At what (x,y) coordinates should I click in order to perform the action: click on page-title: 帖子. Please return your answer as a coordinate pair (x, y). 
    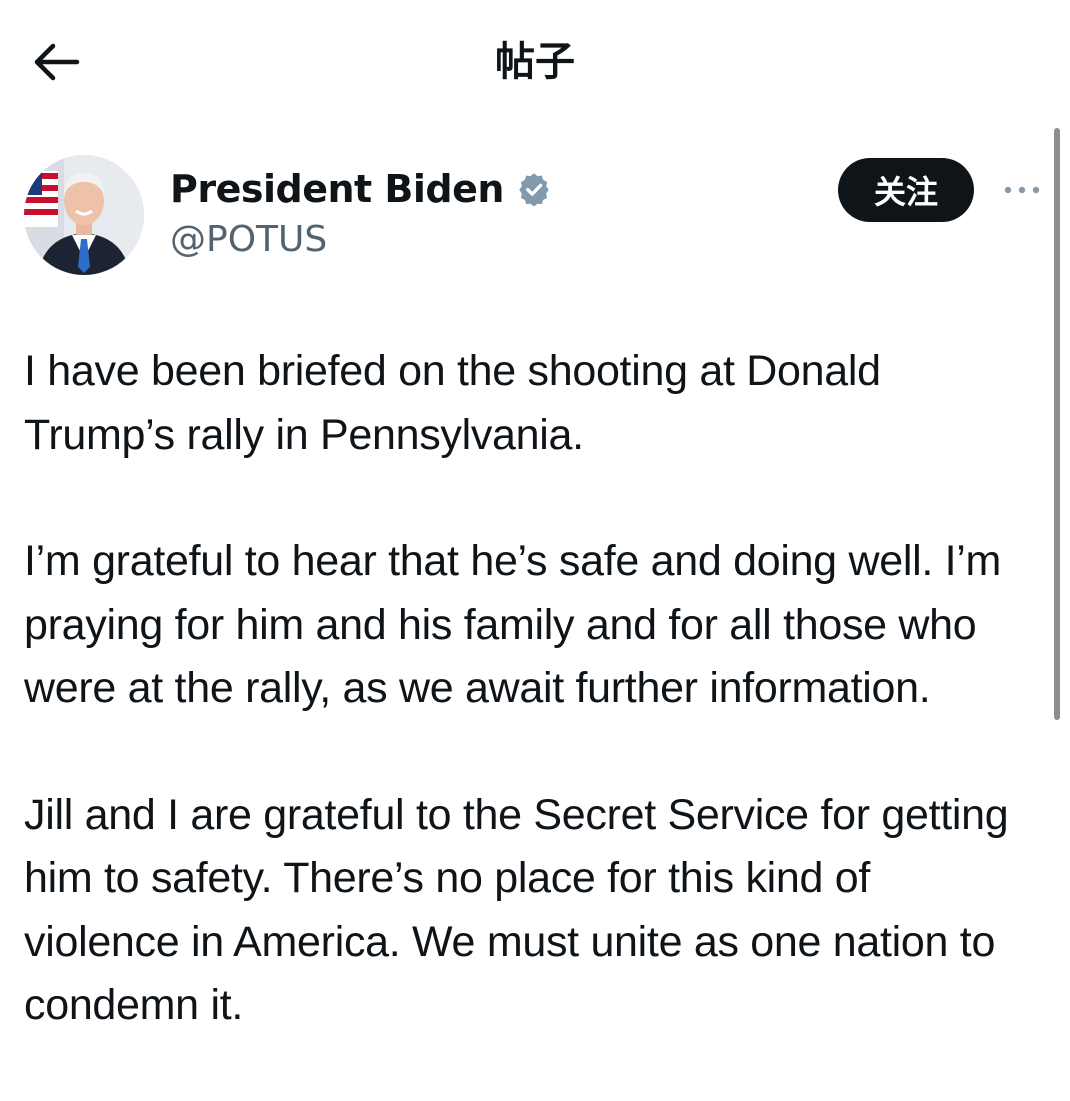
    Looking at the image, I should click on (535, 62).